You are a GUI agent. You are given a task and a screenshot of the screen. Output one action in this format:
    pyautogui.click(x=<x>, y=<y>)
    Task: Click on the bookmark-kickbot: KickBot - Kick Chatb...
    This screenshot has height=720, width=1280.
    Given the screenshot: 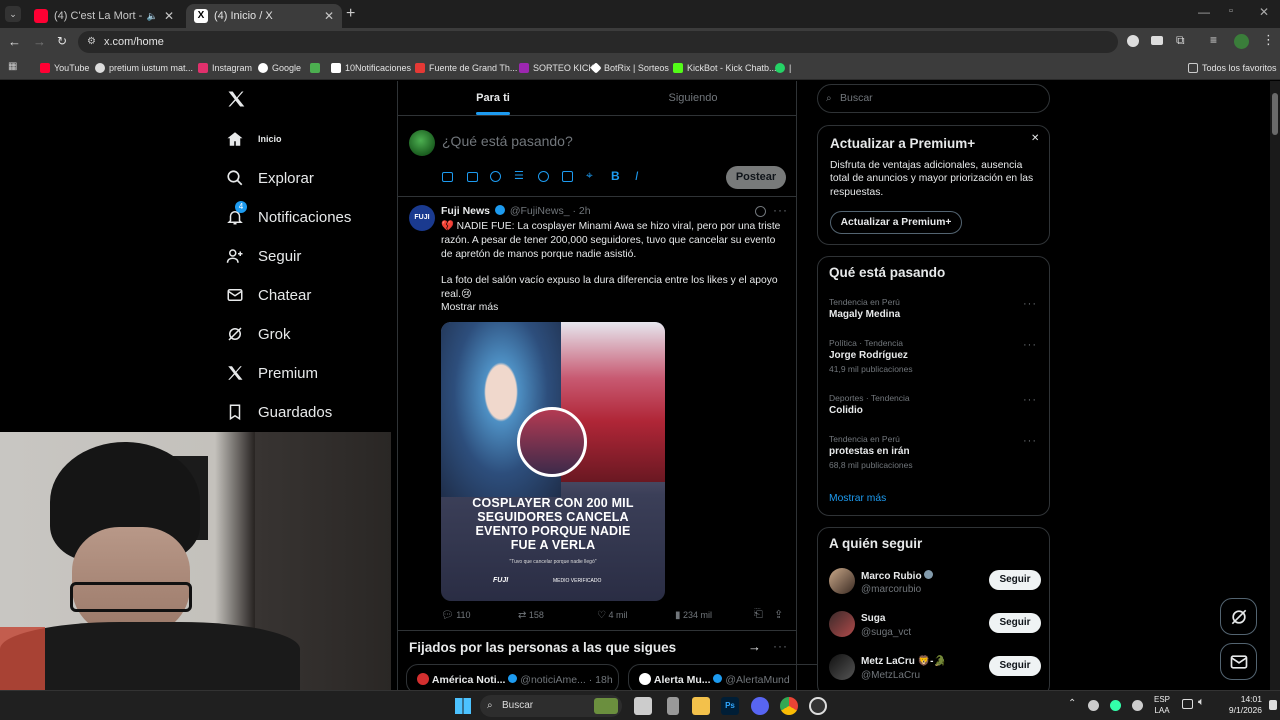 What is the action you would take?
    pyautogui.click(x=725, y=68)
    